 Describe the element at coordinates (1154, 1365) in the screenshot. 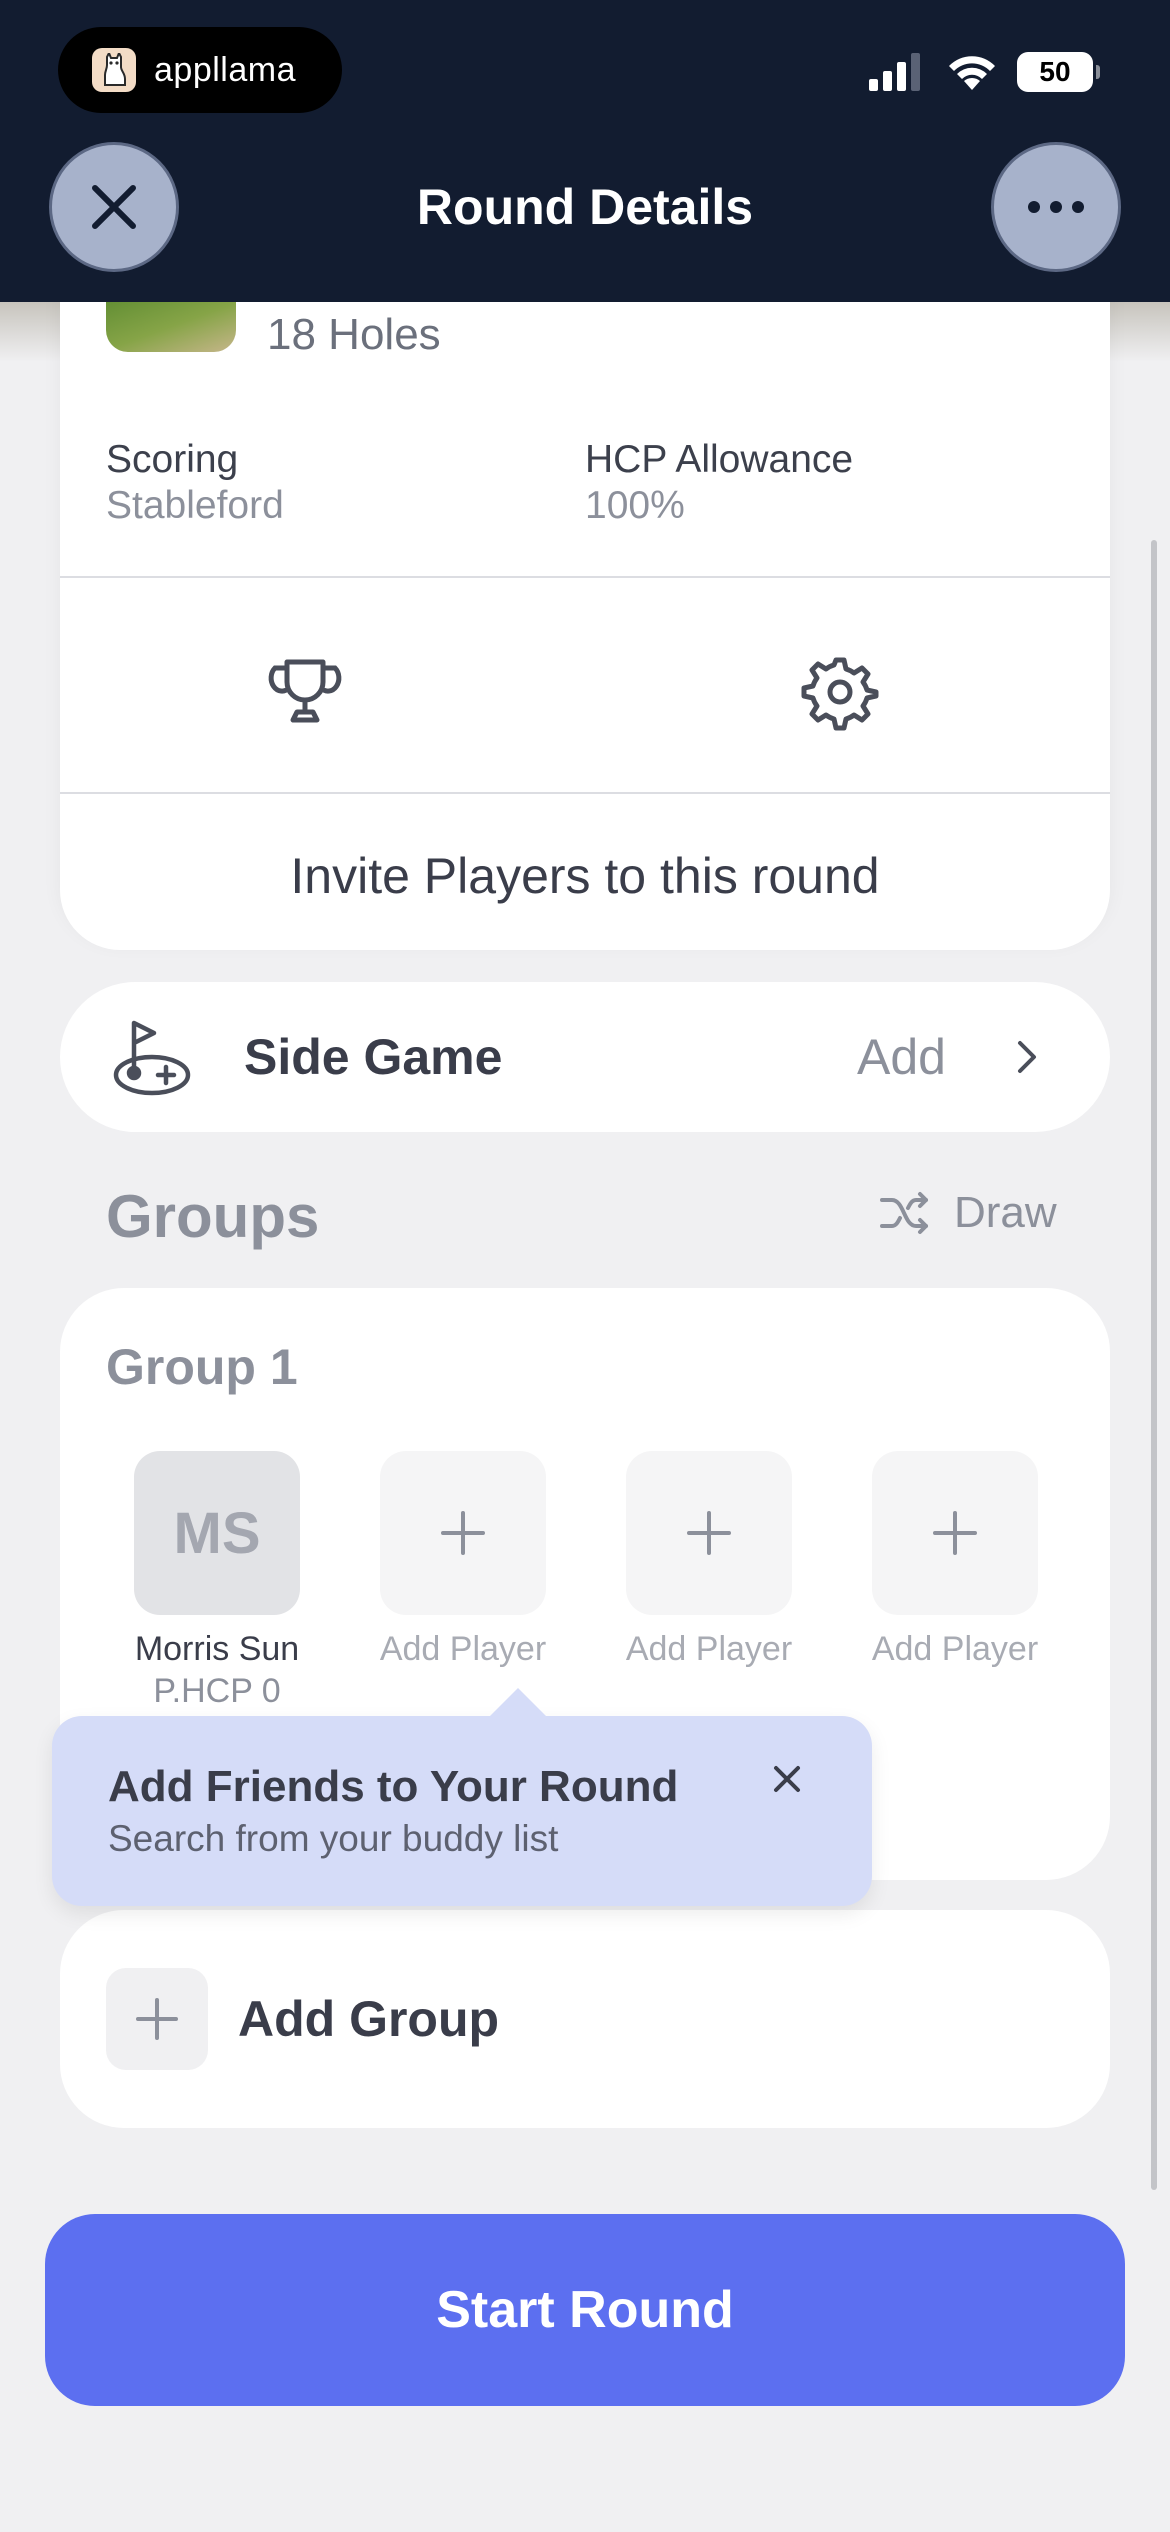

I see `scrollbar` at that location.